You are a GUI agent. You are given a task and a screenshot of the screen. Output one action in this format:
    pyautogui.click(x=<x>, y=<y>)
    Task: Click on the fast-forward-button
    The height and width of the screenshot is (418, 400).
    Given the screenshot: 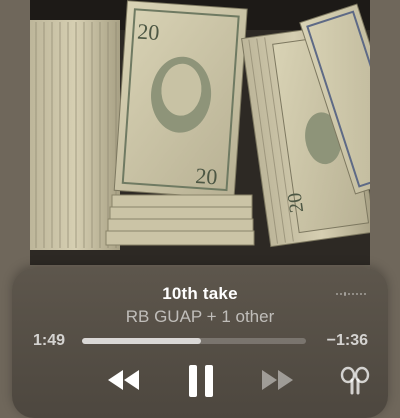 What is the action you would take?
    pyautogui.click(x=277, y=382)
    